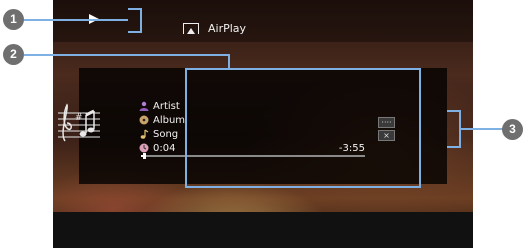  I want to click on artist-label: Artist, so click(166, 106).